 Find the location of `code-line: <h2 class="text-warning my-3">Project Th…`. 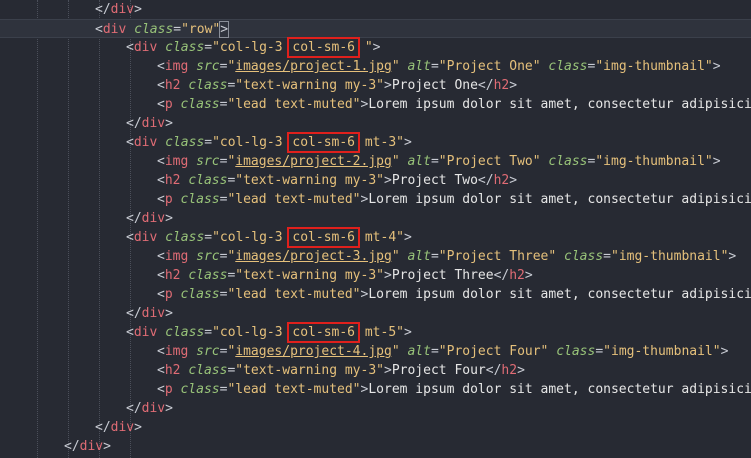

code-line: <h2 class="text-warning my-3">Project Th… is located at coordinates (375, 275).